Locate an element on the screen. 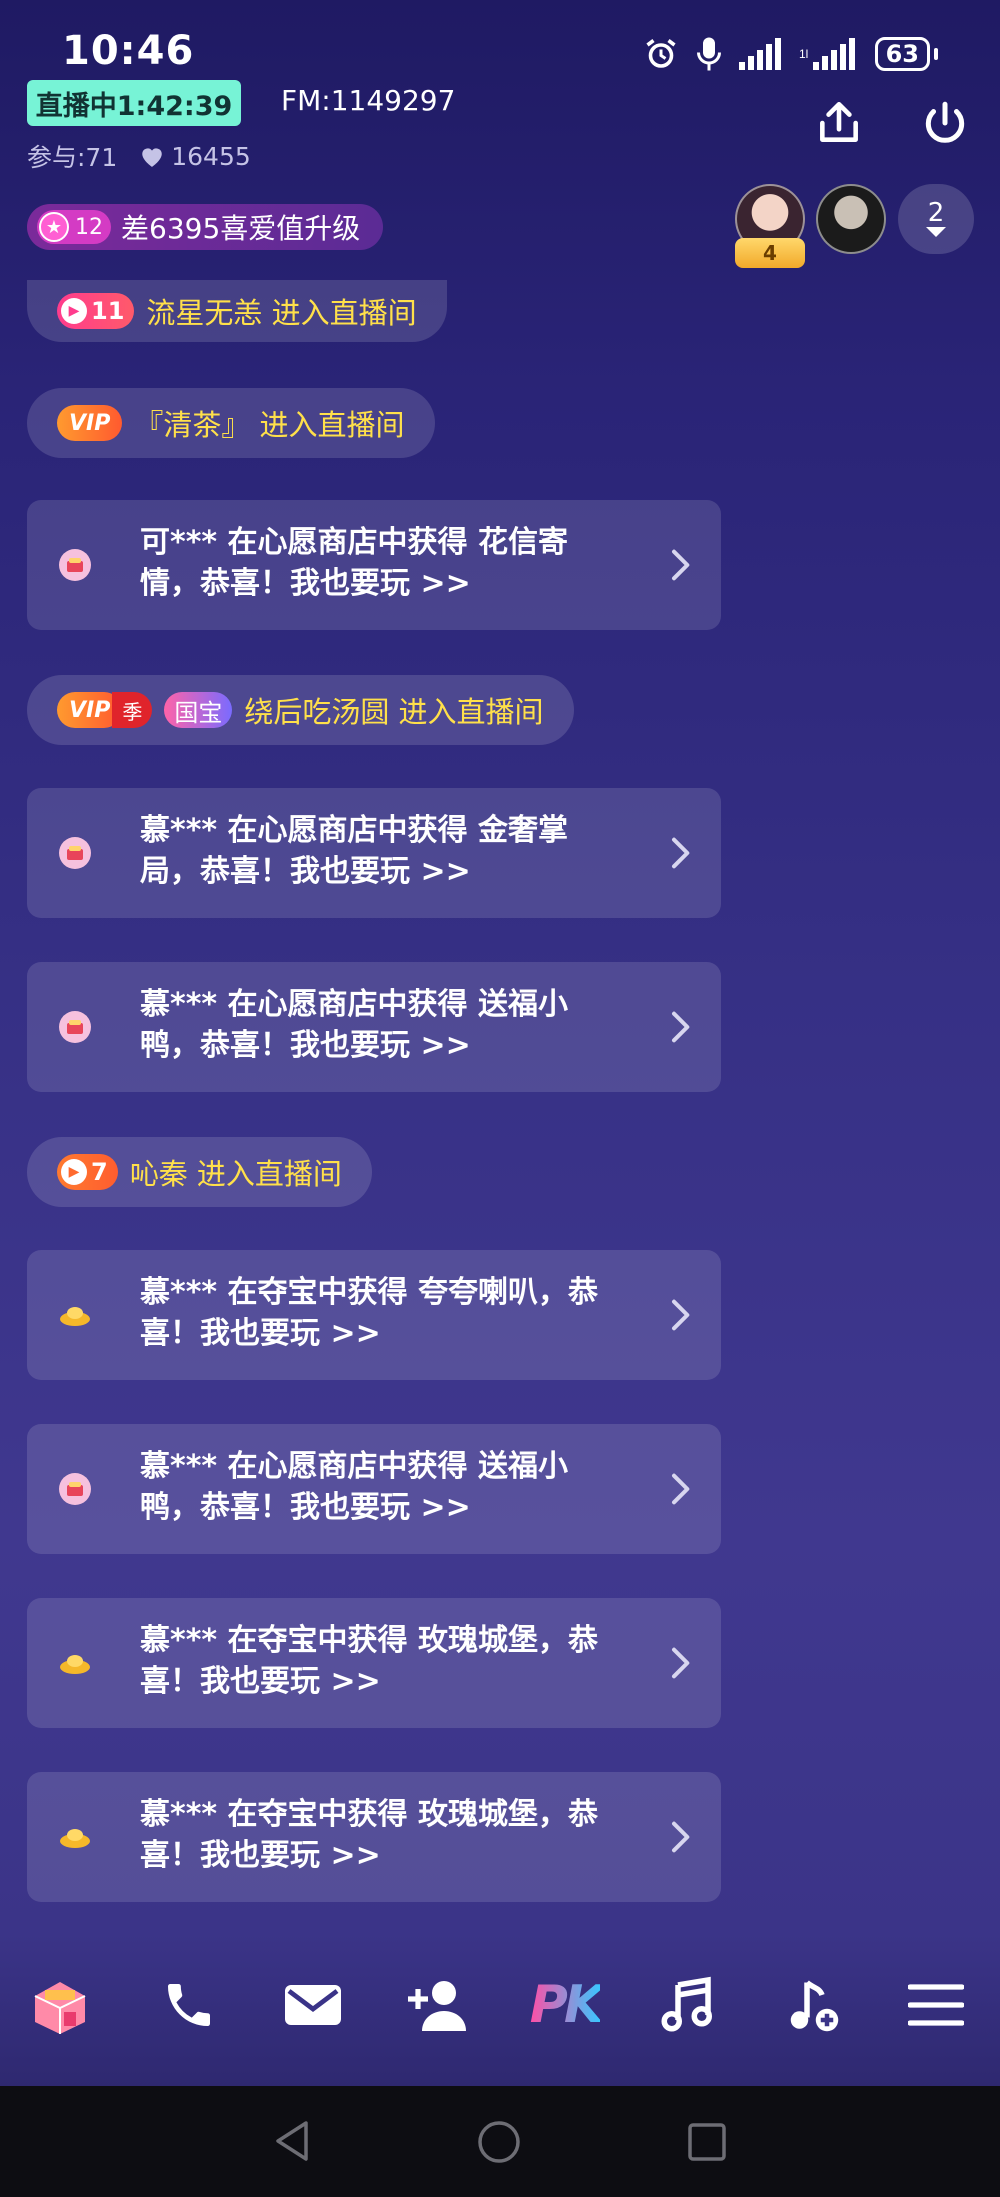 Image resolution: width=1000 pixels, height=2197 pixels. bottom-toolbar: PK is located at coordinates (500, 2005).